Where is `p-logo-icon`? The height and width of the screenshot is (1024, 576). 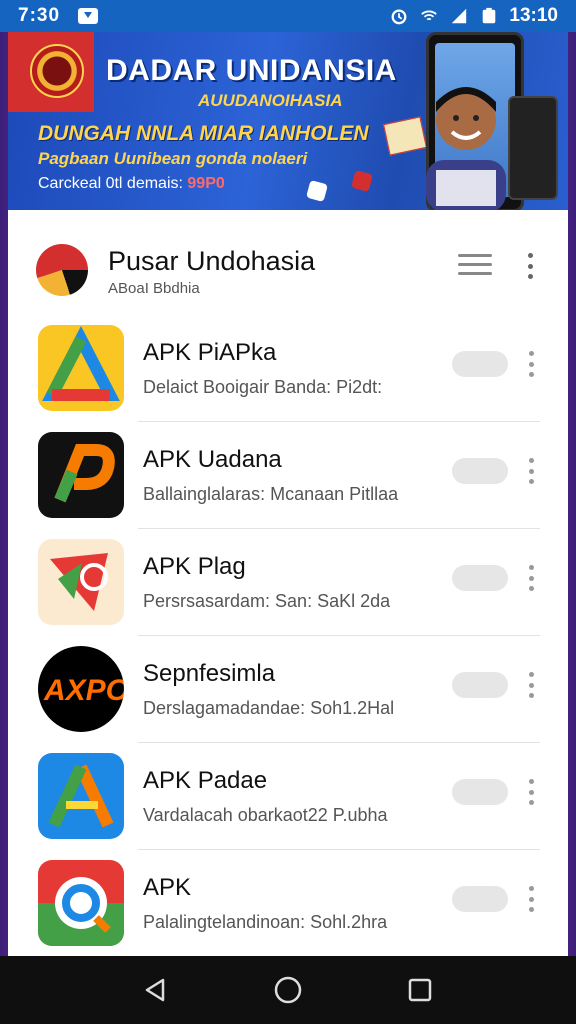 p-logo-icon is located at coordinates (81, 475).